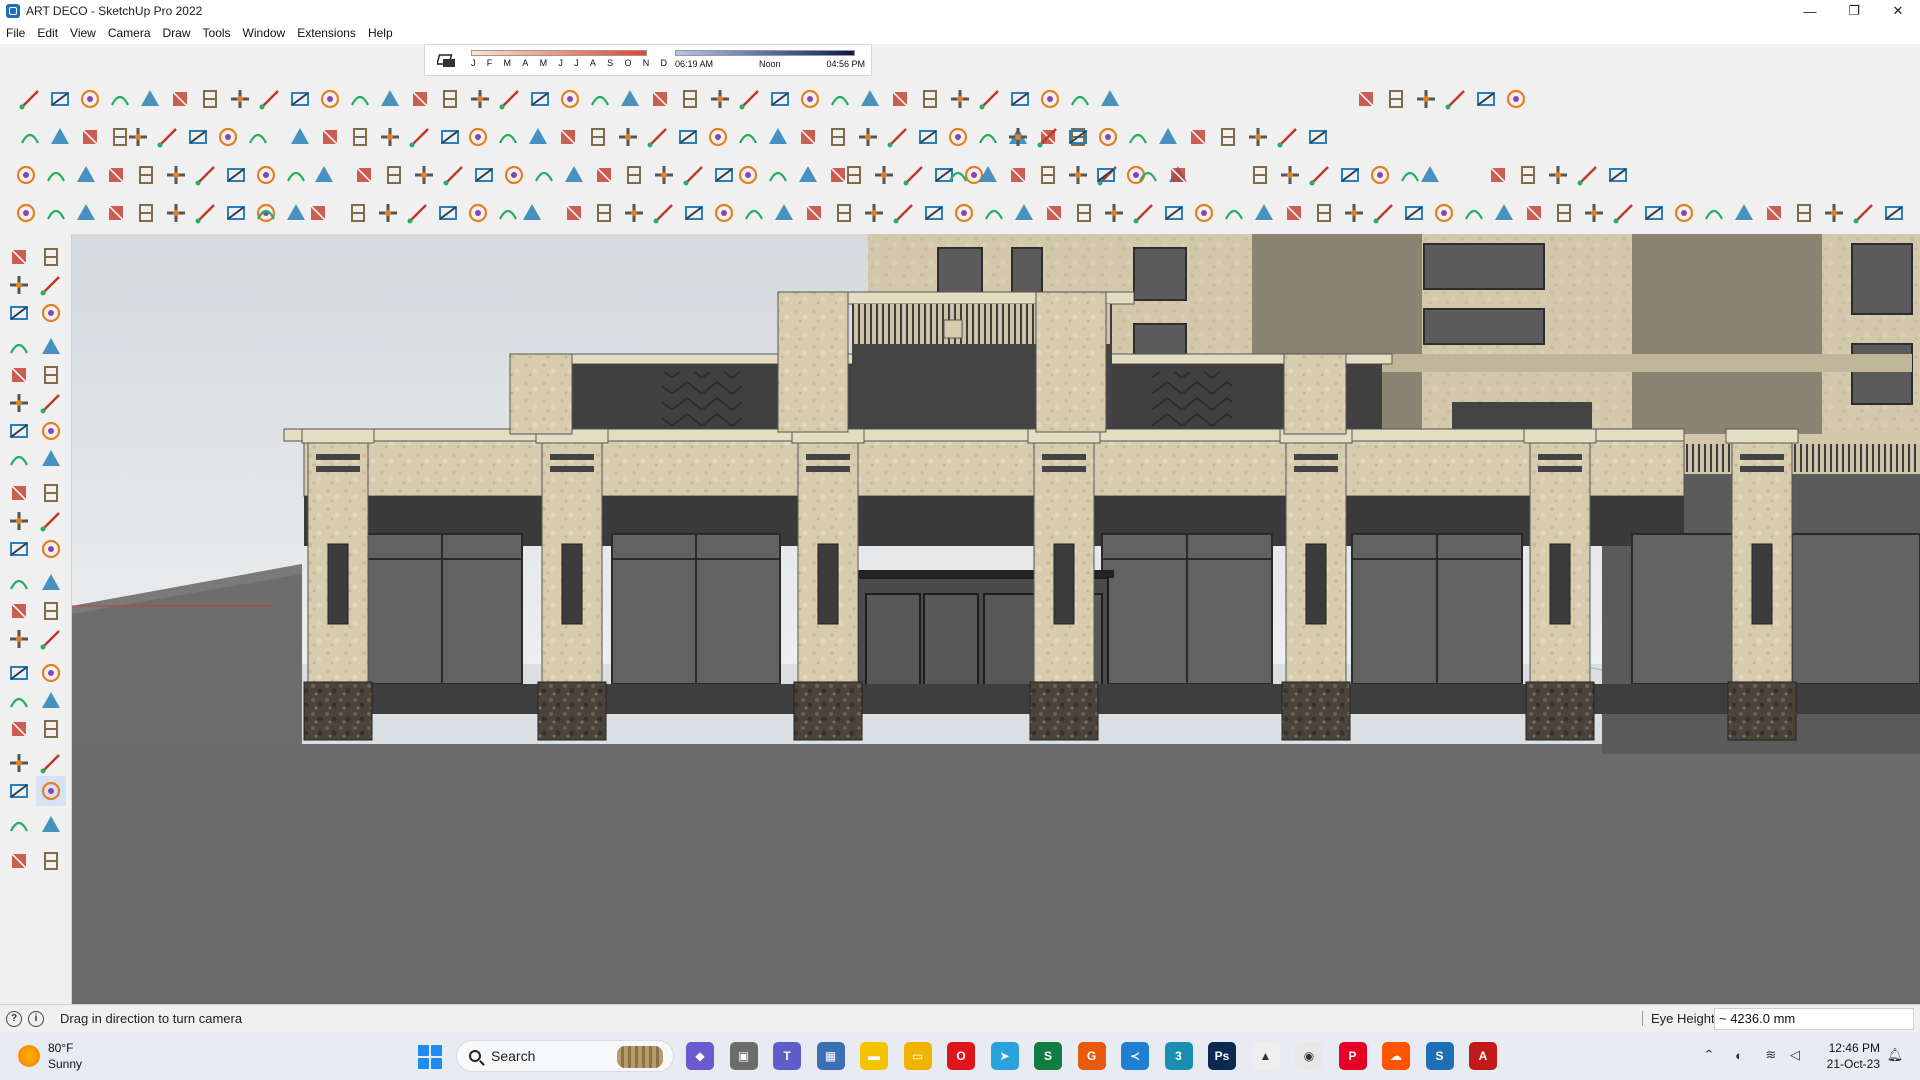  I want to click on task-view-icon: ▣, so click(743, 1056).